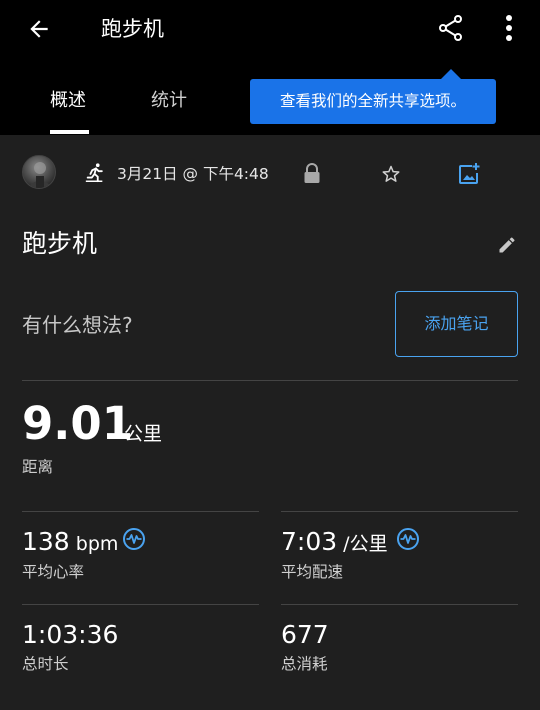 Image resolution: width=540 pixels, height=710 pixels. I want to click on activity-date: 3月21日 @ 下午4:48, so click(193, 174).